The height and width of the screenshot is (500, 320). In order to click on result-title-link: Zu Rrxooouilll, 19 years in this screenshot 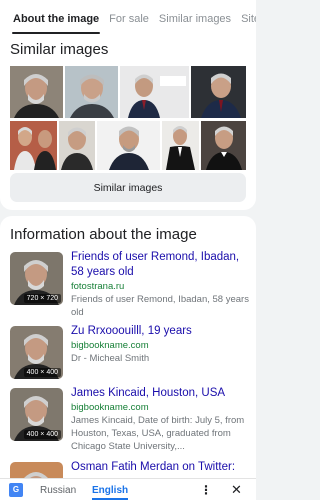, I will do `click(161, 331)`.